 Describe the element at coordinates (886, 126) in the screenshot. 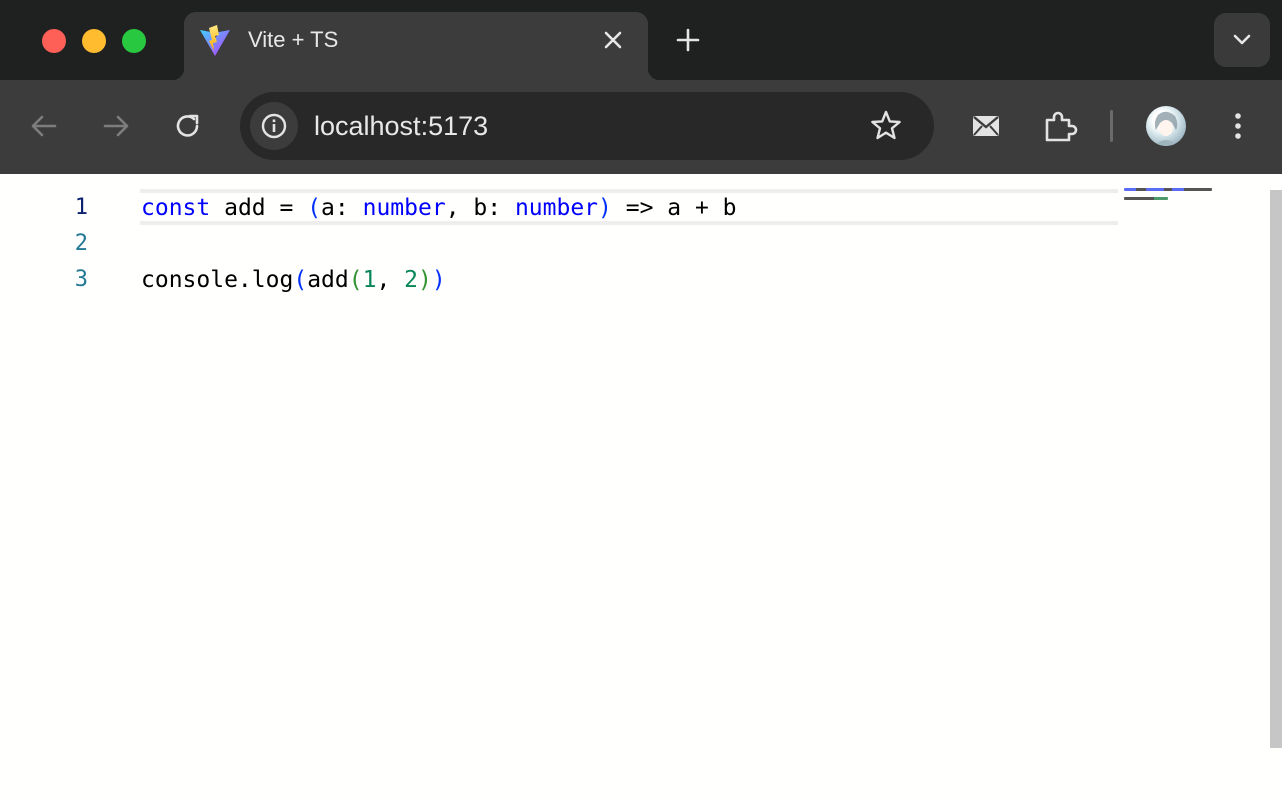

I see `star-icon` at that location.